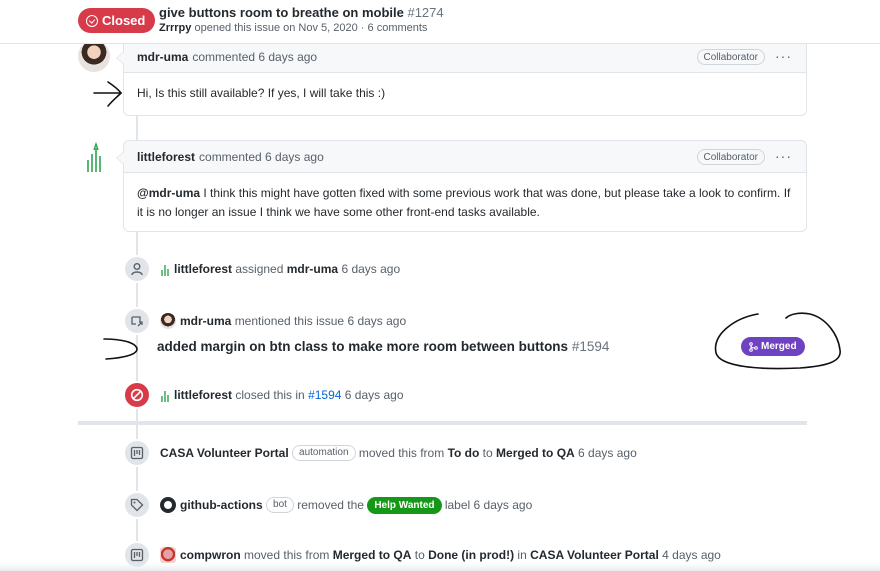  I want to click on compwron-avatar-icon, so click(168, 555).